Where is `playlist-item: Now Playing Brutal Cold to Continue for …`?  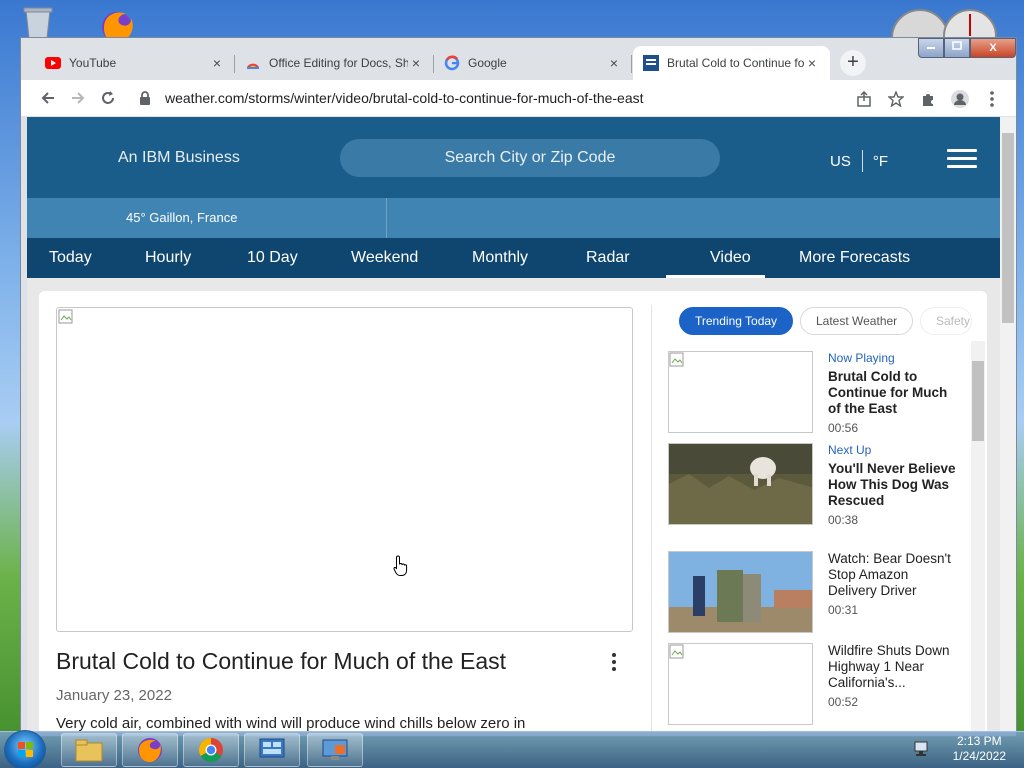
playlist-item: Now Playing Brutal Cold to Continue for … is located at coordinates (818, 393).